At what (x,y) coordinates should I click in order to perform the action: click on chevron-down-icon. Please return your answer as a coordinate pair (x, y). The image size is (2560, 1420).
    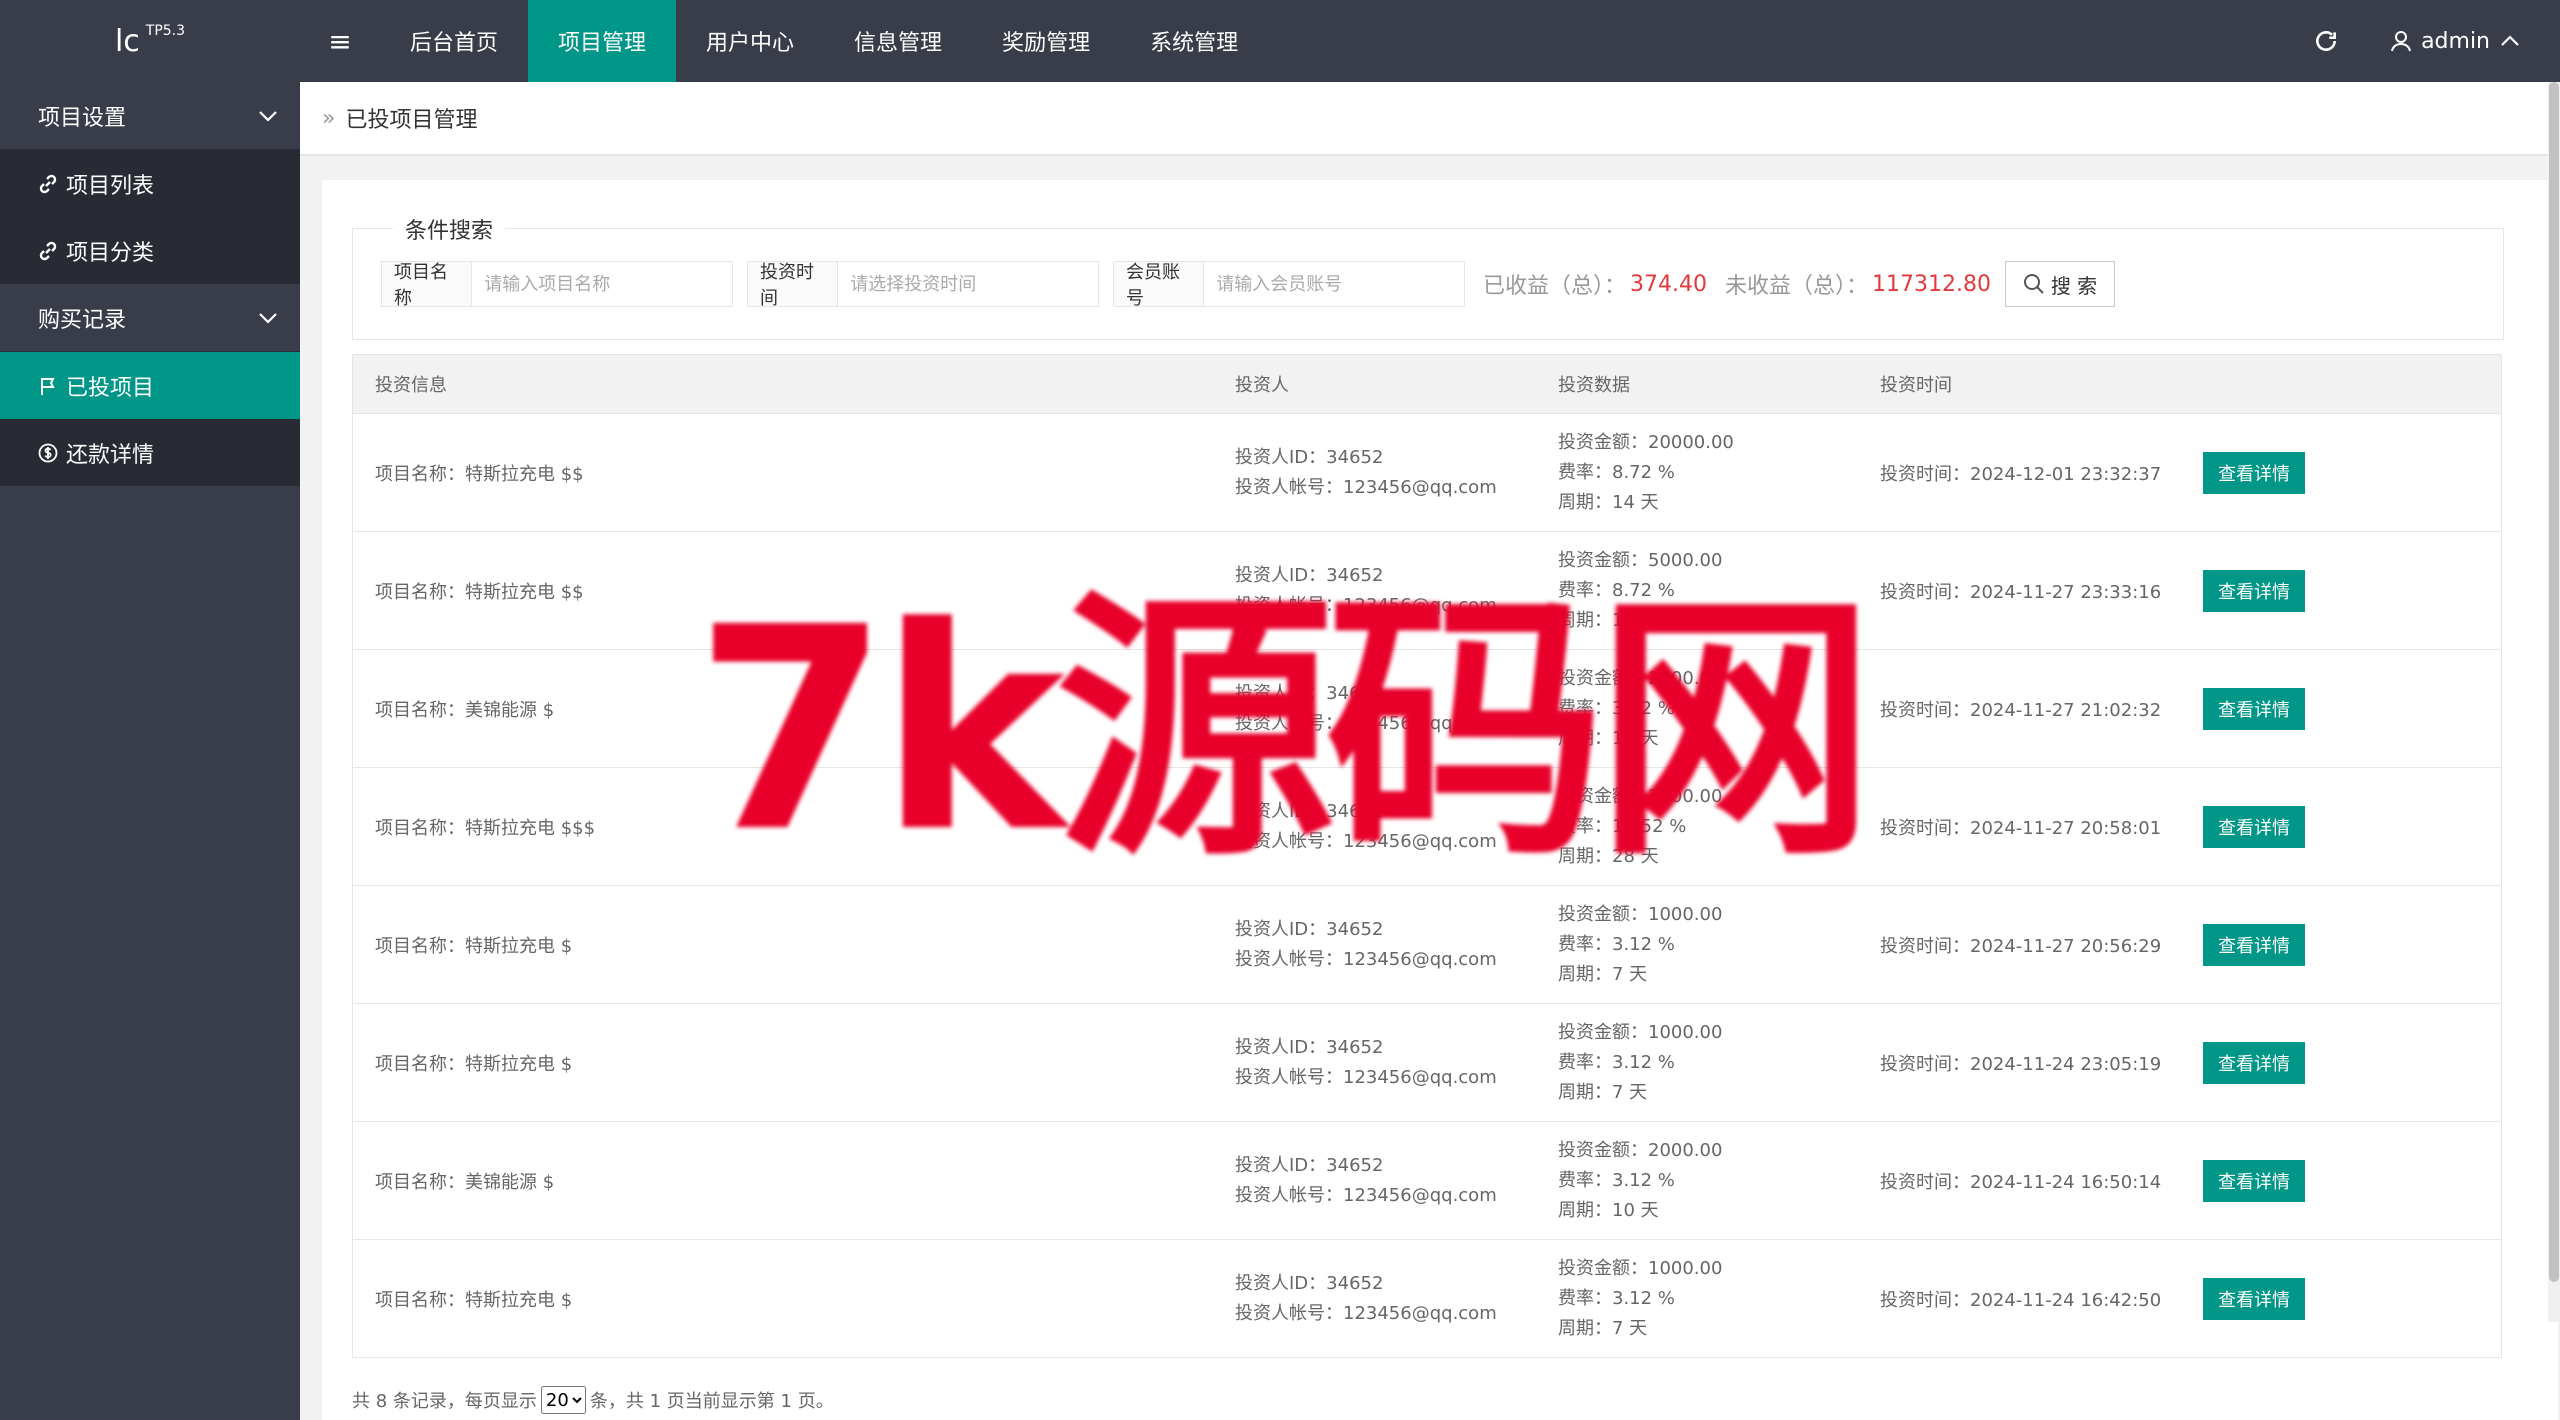
    Looking at the image, I should click on (268, 318).